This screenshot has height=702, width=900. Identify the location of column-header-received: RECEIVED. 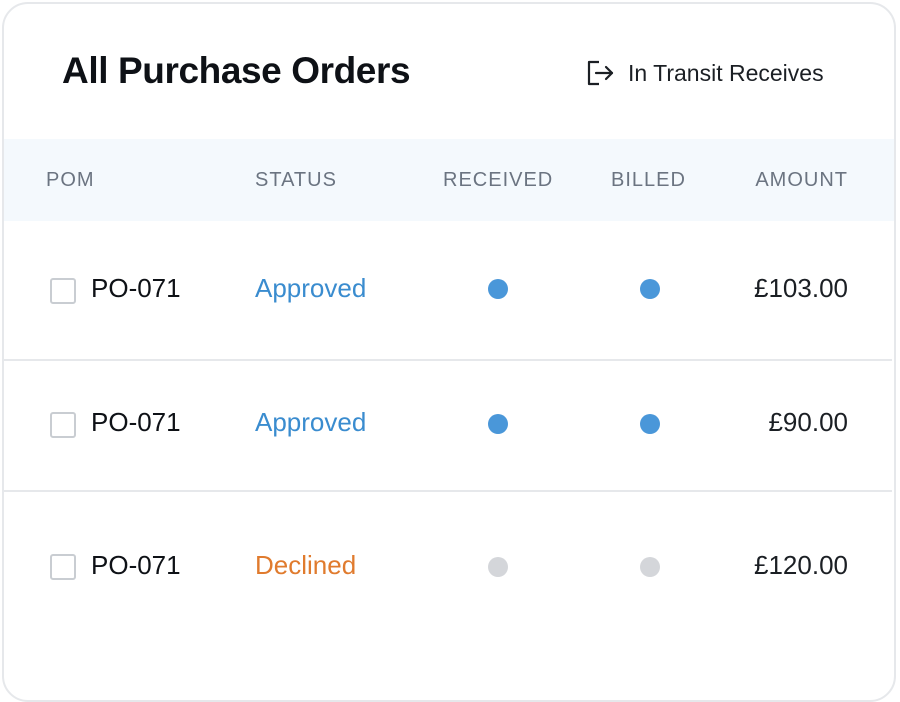
(498, 180).